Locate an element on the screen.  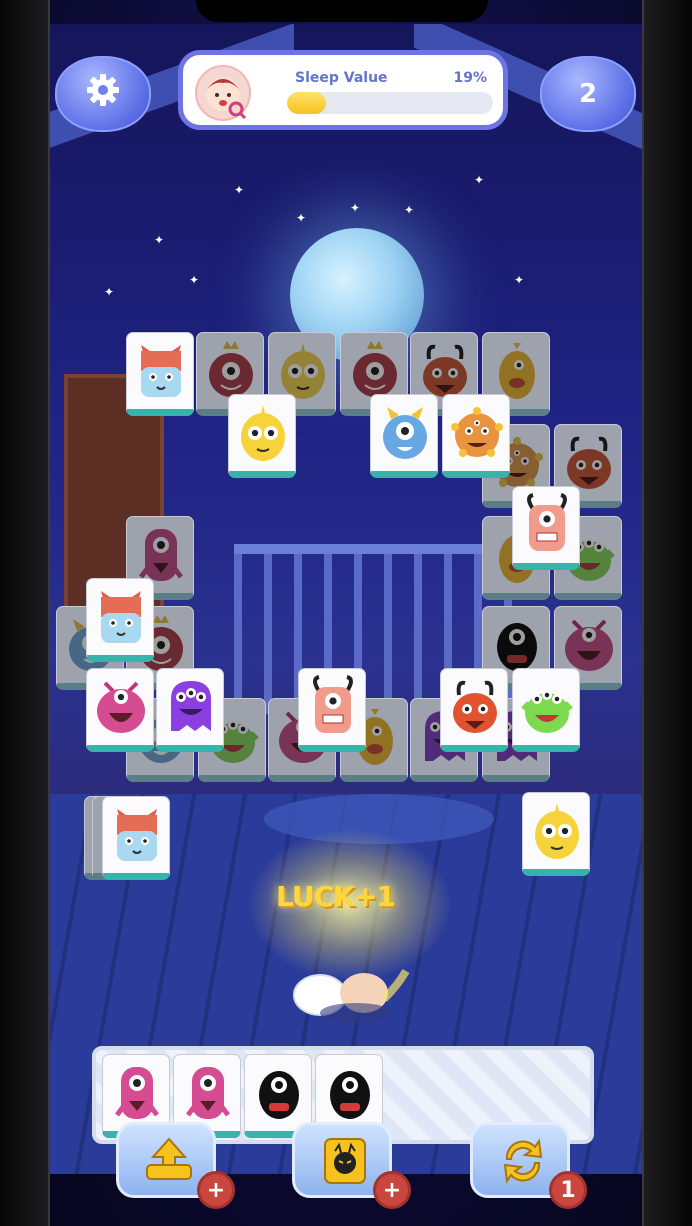
settings-button is located at coordinates (103, 94).